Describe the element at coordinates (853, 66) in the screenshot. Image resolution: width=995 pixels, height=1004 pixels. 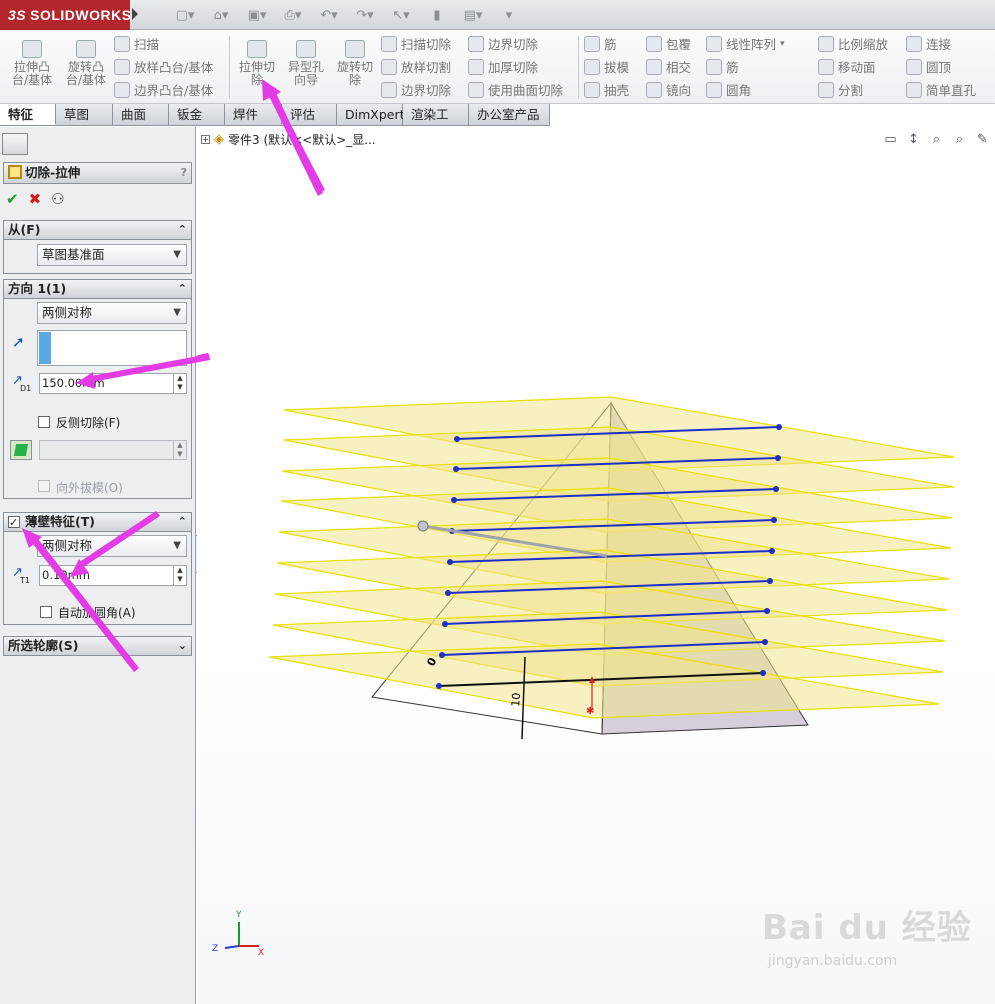
I see `move-face-button: 移动面` at that location.